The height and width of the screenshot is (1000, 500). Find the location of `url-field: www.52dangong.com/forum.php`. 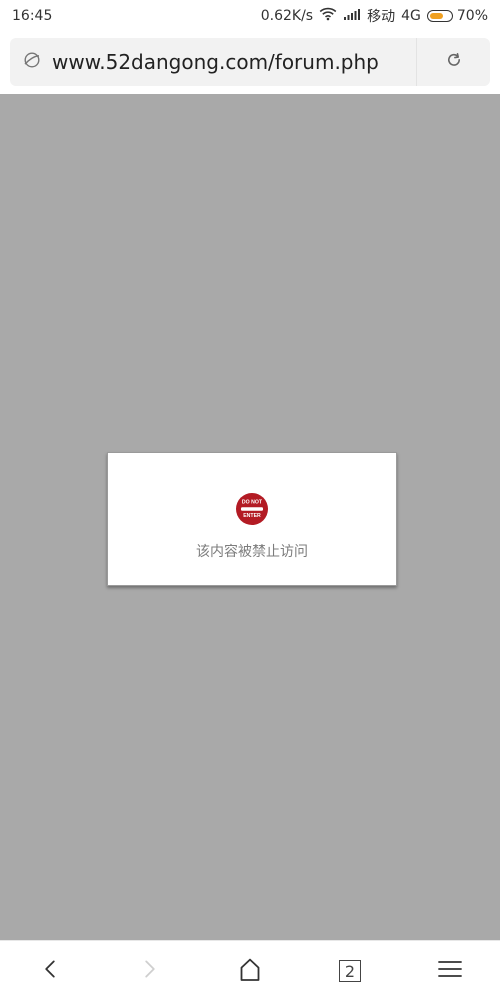

url-field: www.52dangong.com/forum.php is located at coordinates (213, 62).